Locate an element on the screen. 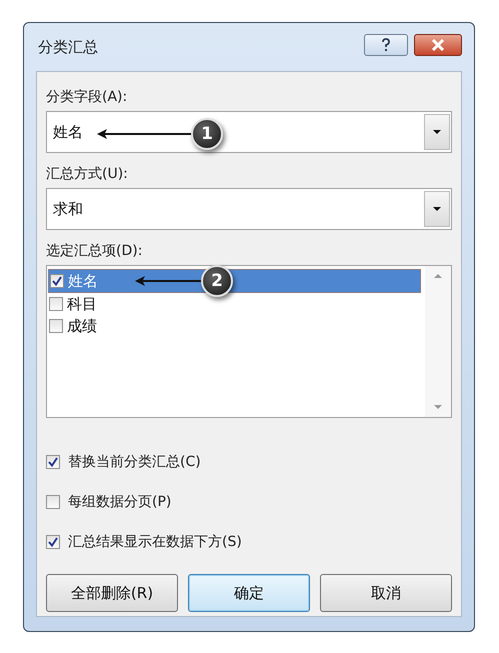 This screenshot has width=499, height=653. window-title: 分类汇总 is located at coordinates (67, 47).